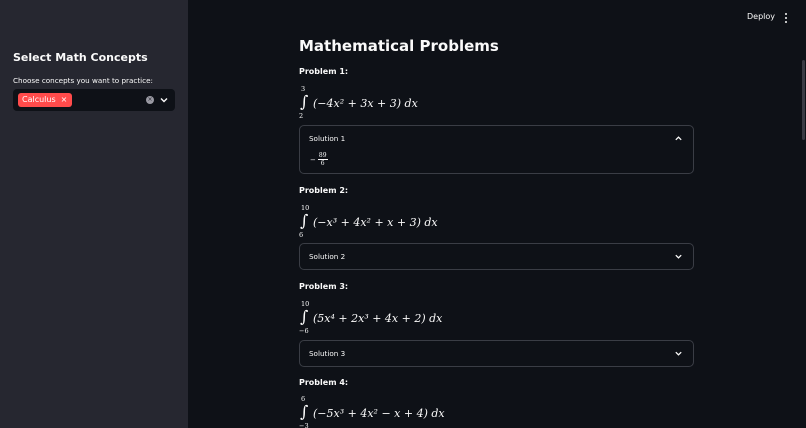 The width and height of the screenshot is (806, 428). I want to click on fraction-denominator: 6, so click(322, 163).